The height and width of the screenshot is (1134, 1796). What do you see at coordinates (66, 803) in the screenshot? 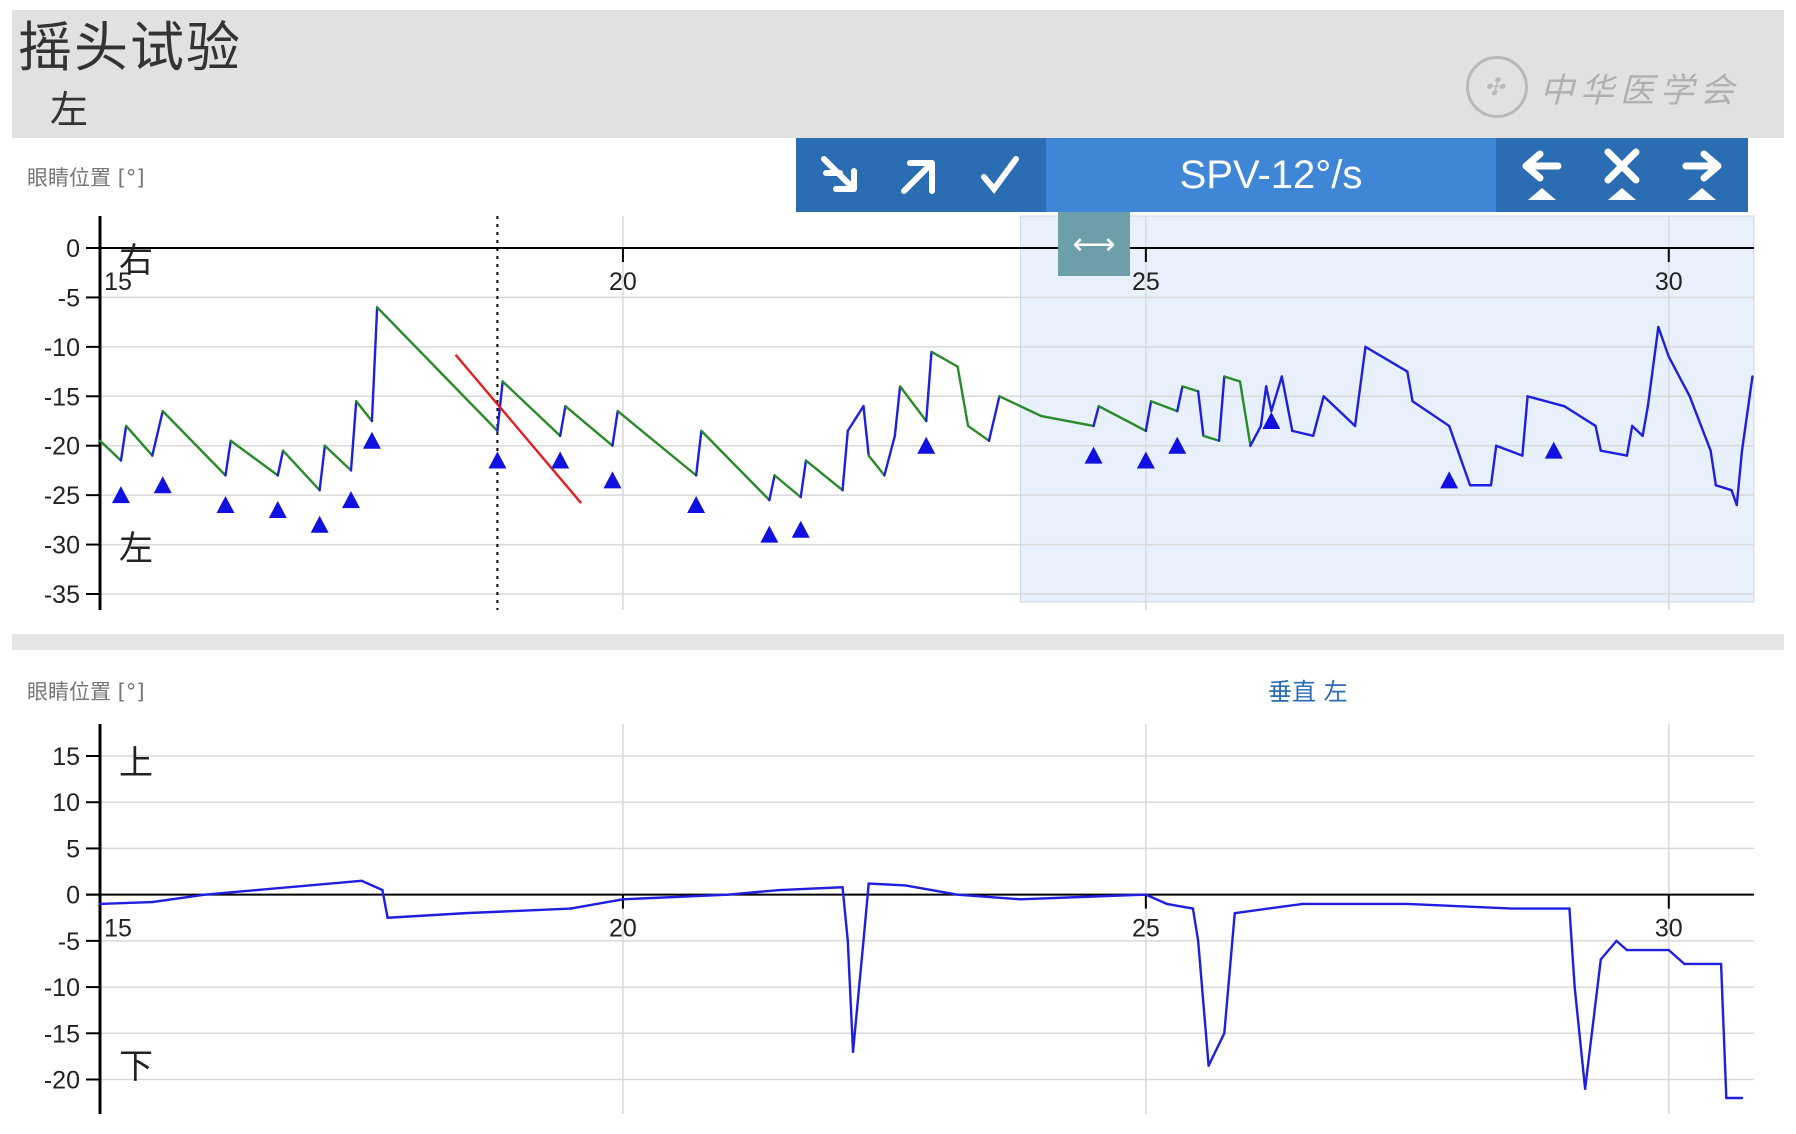
I see `y-tick-label: 10` at bounding box center [66, 803].